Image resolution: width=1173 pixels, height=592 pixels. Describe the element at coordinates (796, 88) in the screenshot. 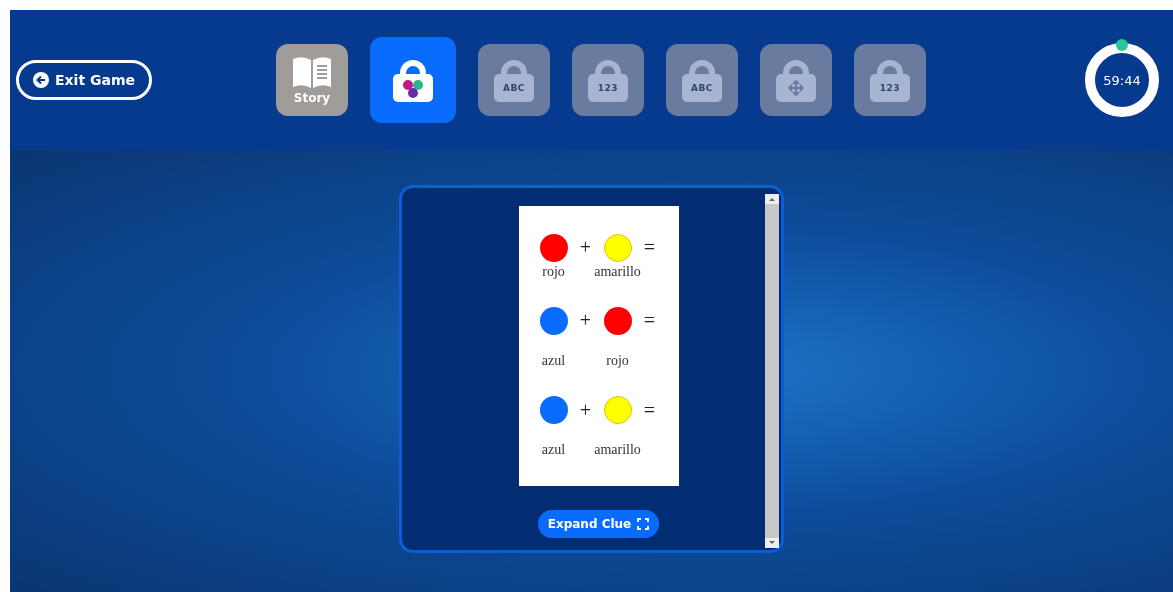

I see `move-arrows-icon` at that location.